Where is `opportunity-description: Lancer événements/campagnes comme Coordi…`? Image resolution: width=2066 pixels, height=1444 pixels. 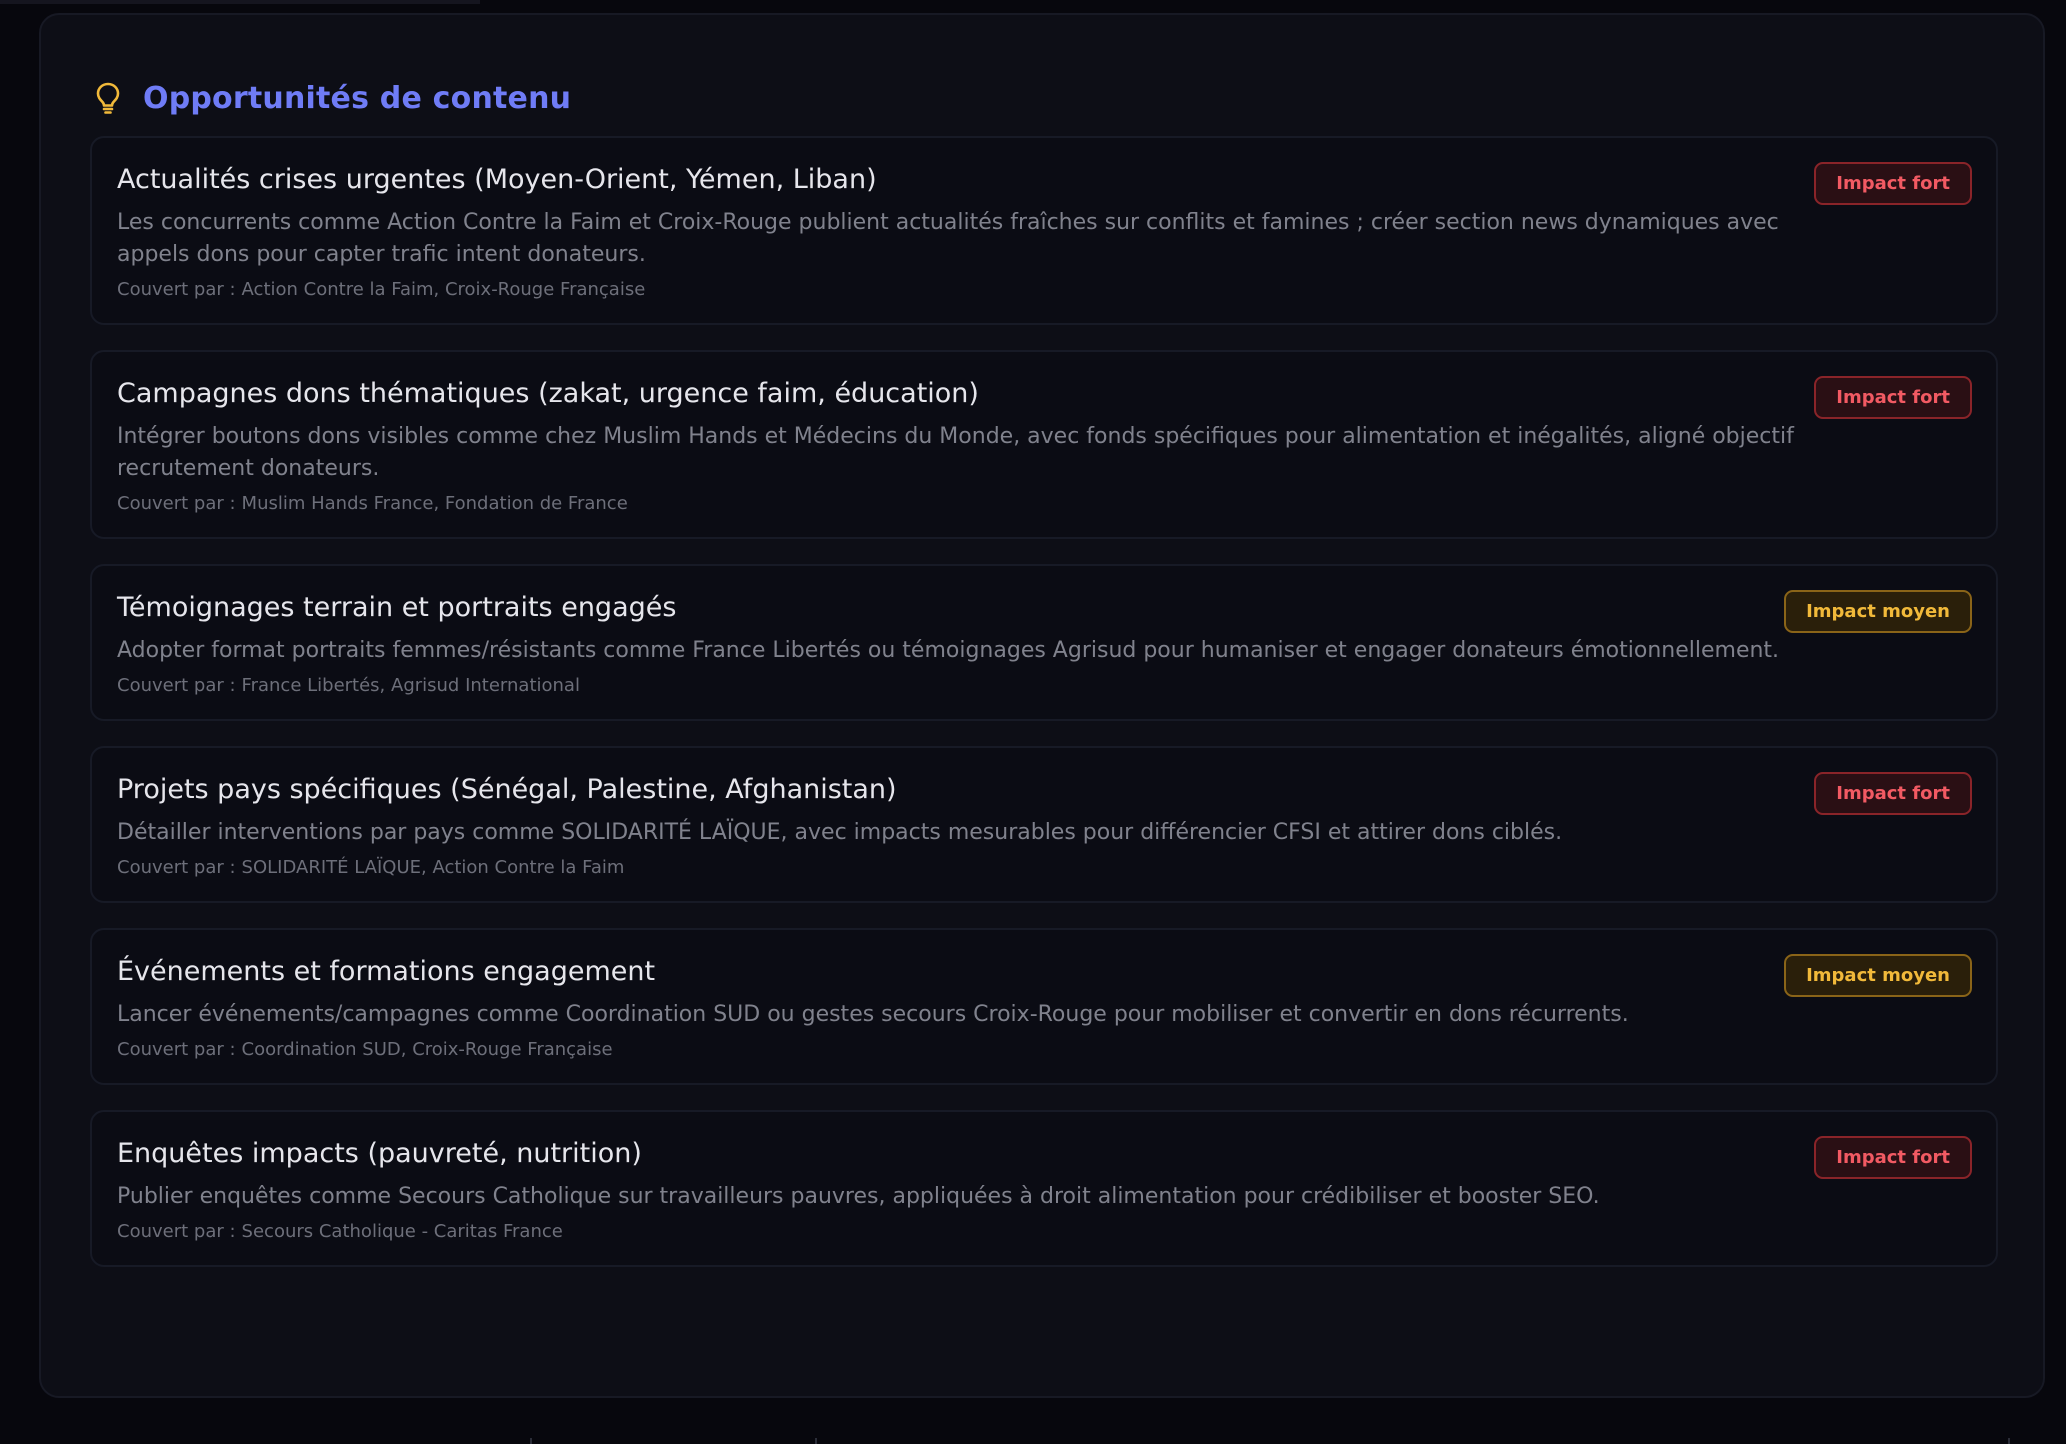 opportunity-description: Lancer événements/campagnes comme Coordi… is located at coordinates (873, 1014).